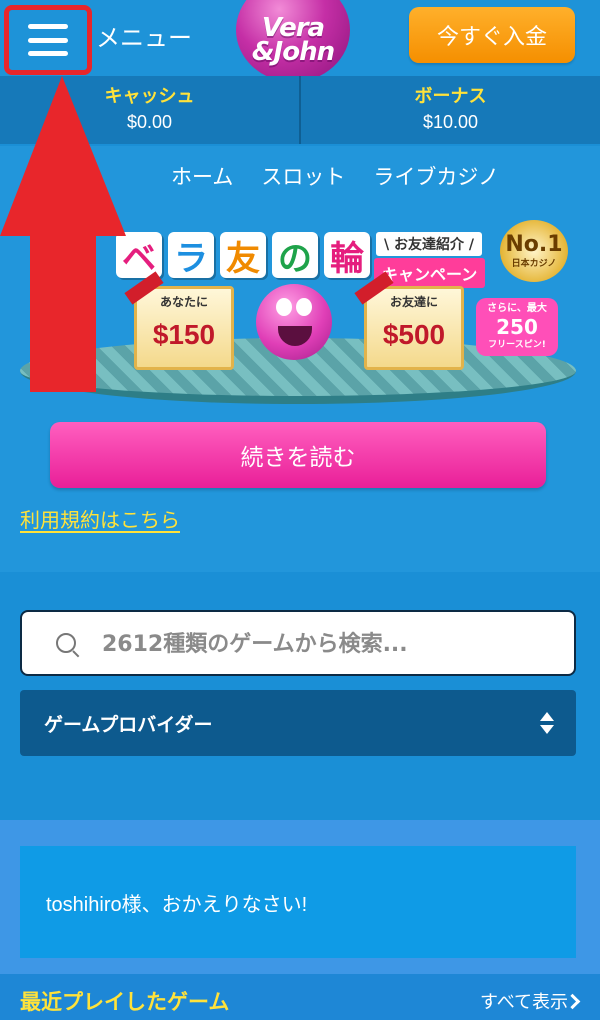  Describe the element at coordinates (149, 122) in the screenshot. I see `cash-value: $0.00` at that location.